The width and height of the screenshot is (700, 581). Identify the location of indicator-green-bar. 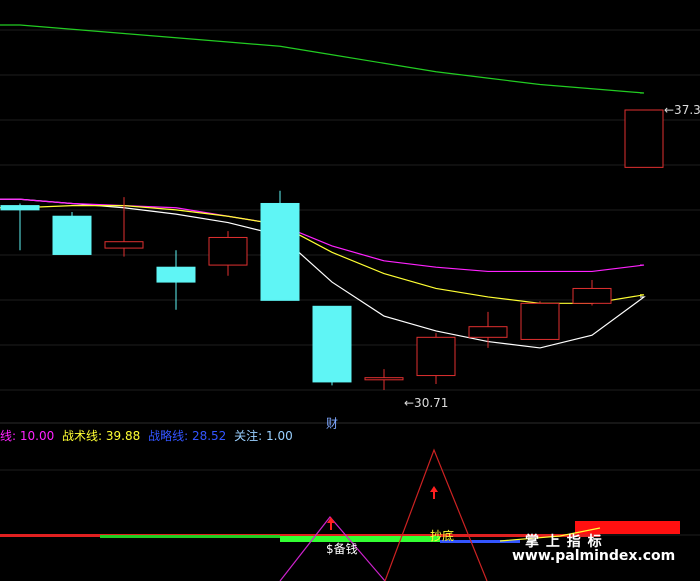
(190, 536).